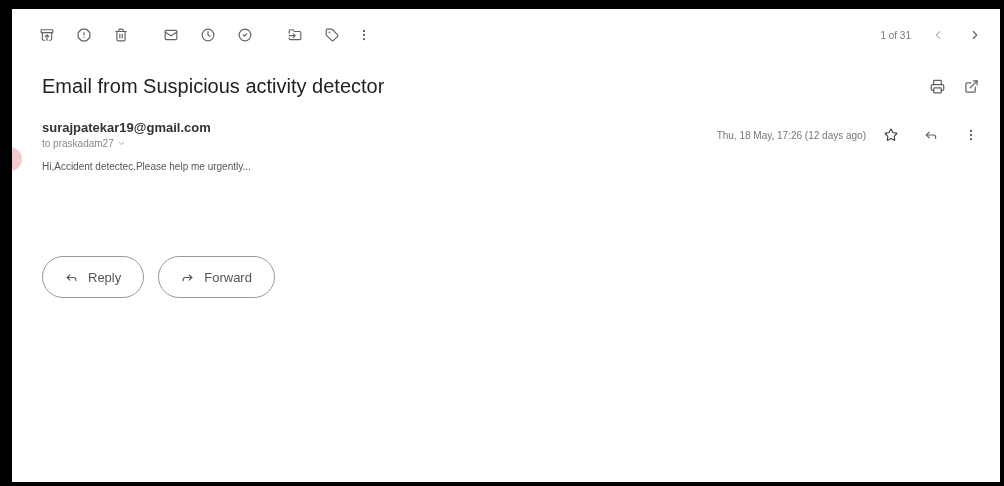  What do you see at coordinates (127, 127) in the screenshot?
I see `sender-email: surajpatekar19@gmail.com` at bounding box center [127, 127].